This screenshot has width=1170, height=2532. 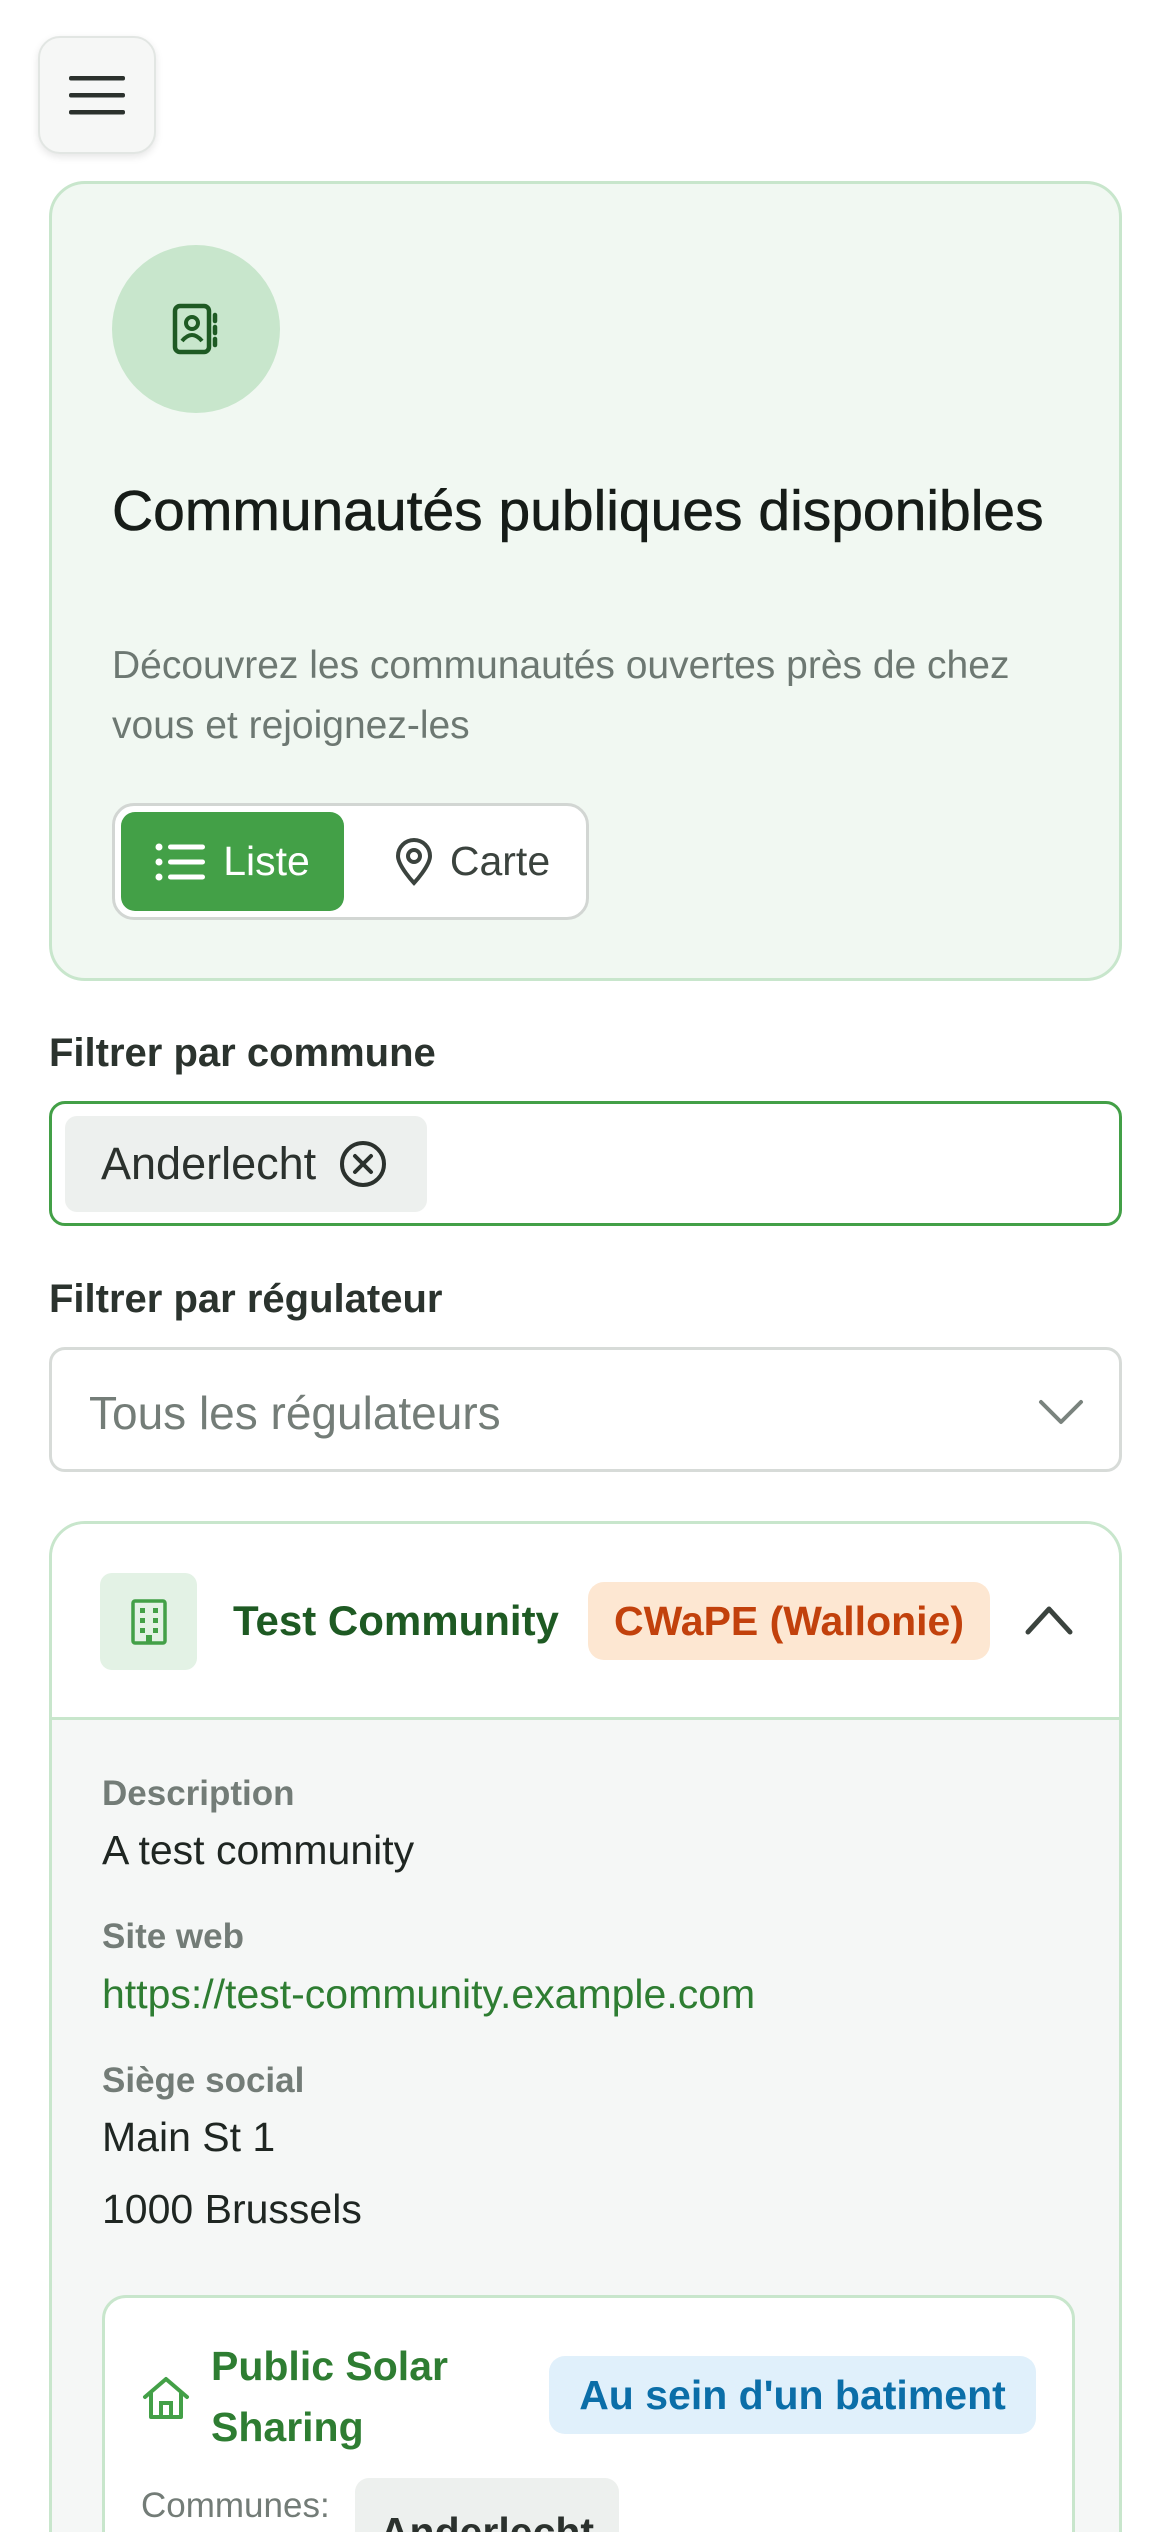 What do you see at coordinates (266, 861) in the screenshot?
I see `list-view-label: Liste` at bounding box center [266, 861].